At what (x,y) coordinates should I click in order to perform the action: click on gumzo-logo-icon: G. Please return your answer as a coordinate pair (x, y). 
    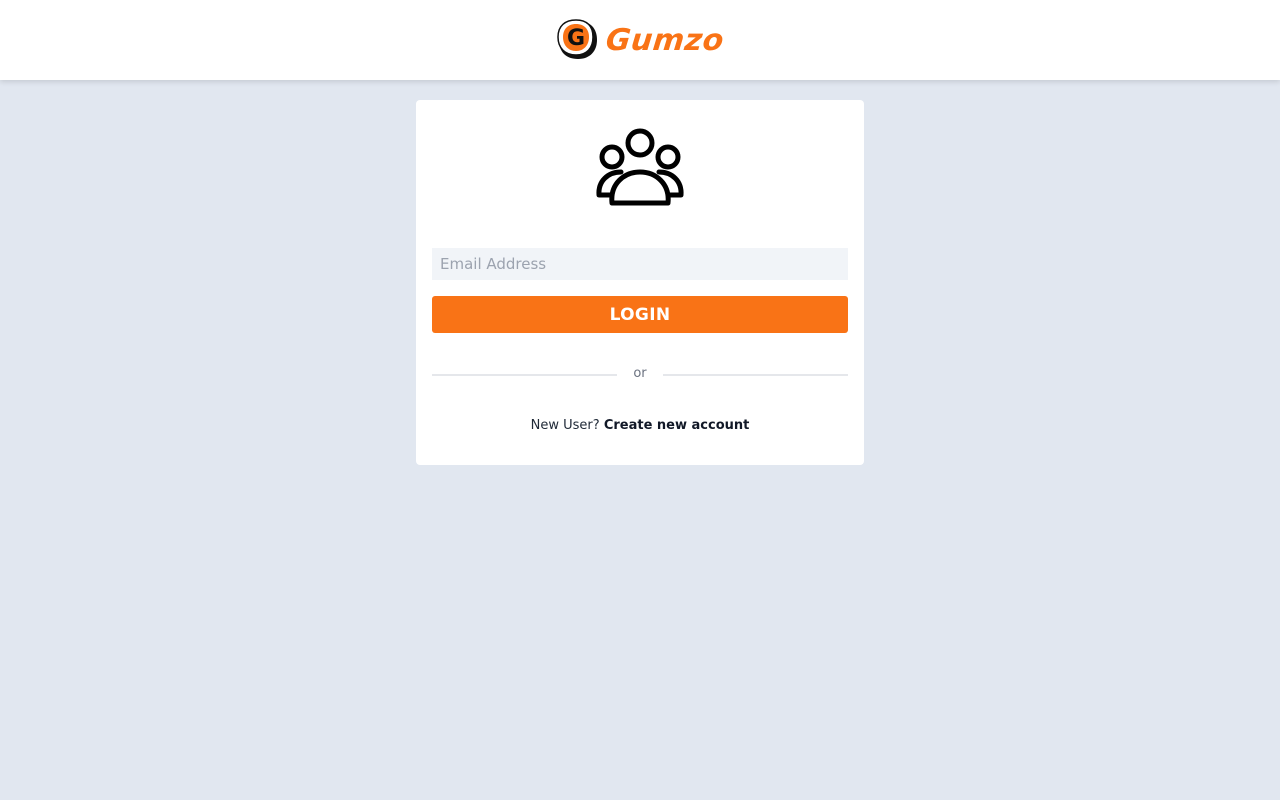
    Looking at the image, I should click on (577, 39).